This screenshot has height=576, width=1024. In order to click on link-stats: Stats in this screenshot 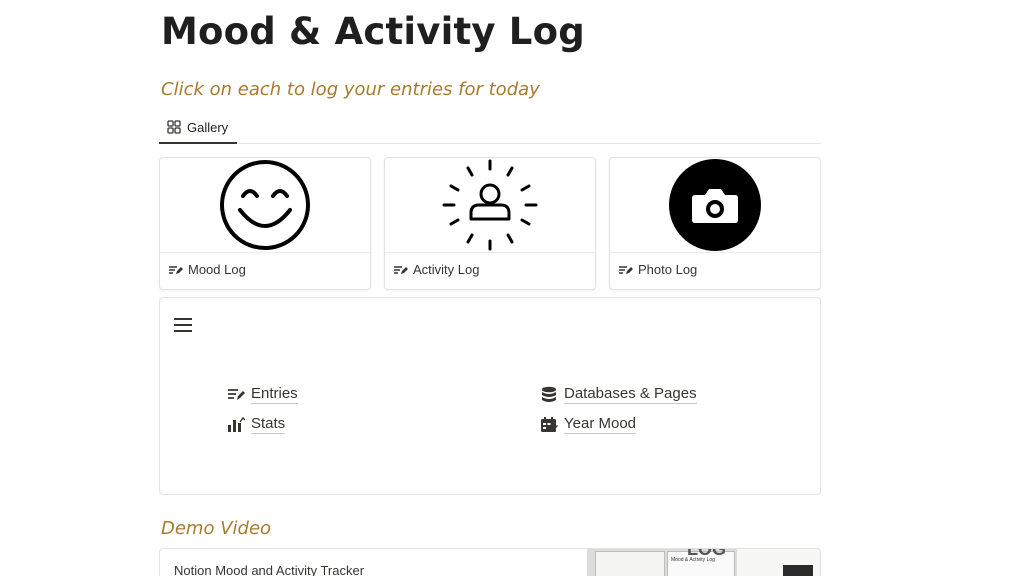, I will do `click(256, 424)`.